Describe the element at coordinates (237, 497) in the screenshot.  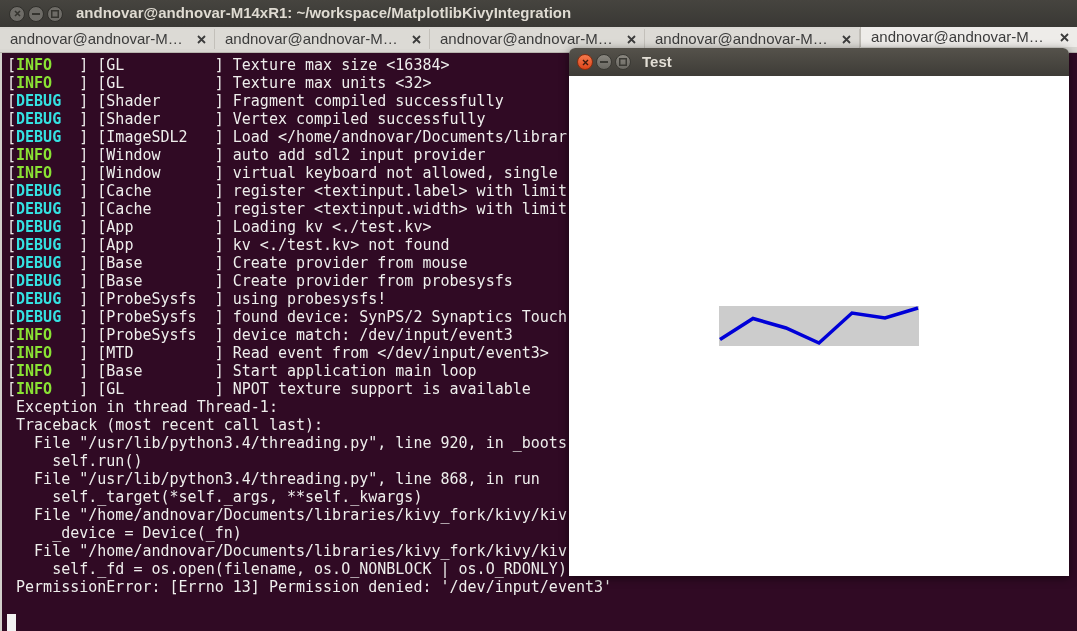
I see `terminal-line: self._target(*self._args, **self._kwargs)` at that location.